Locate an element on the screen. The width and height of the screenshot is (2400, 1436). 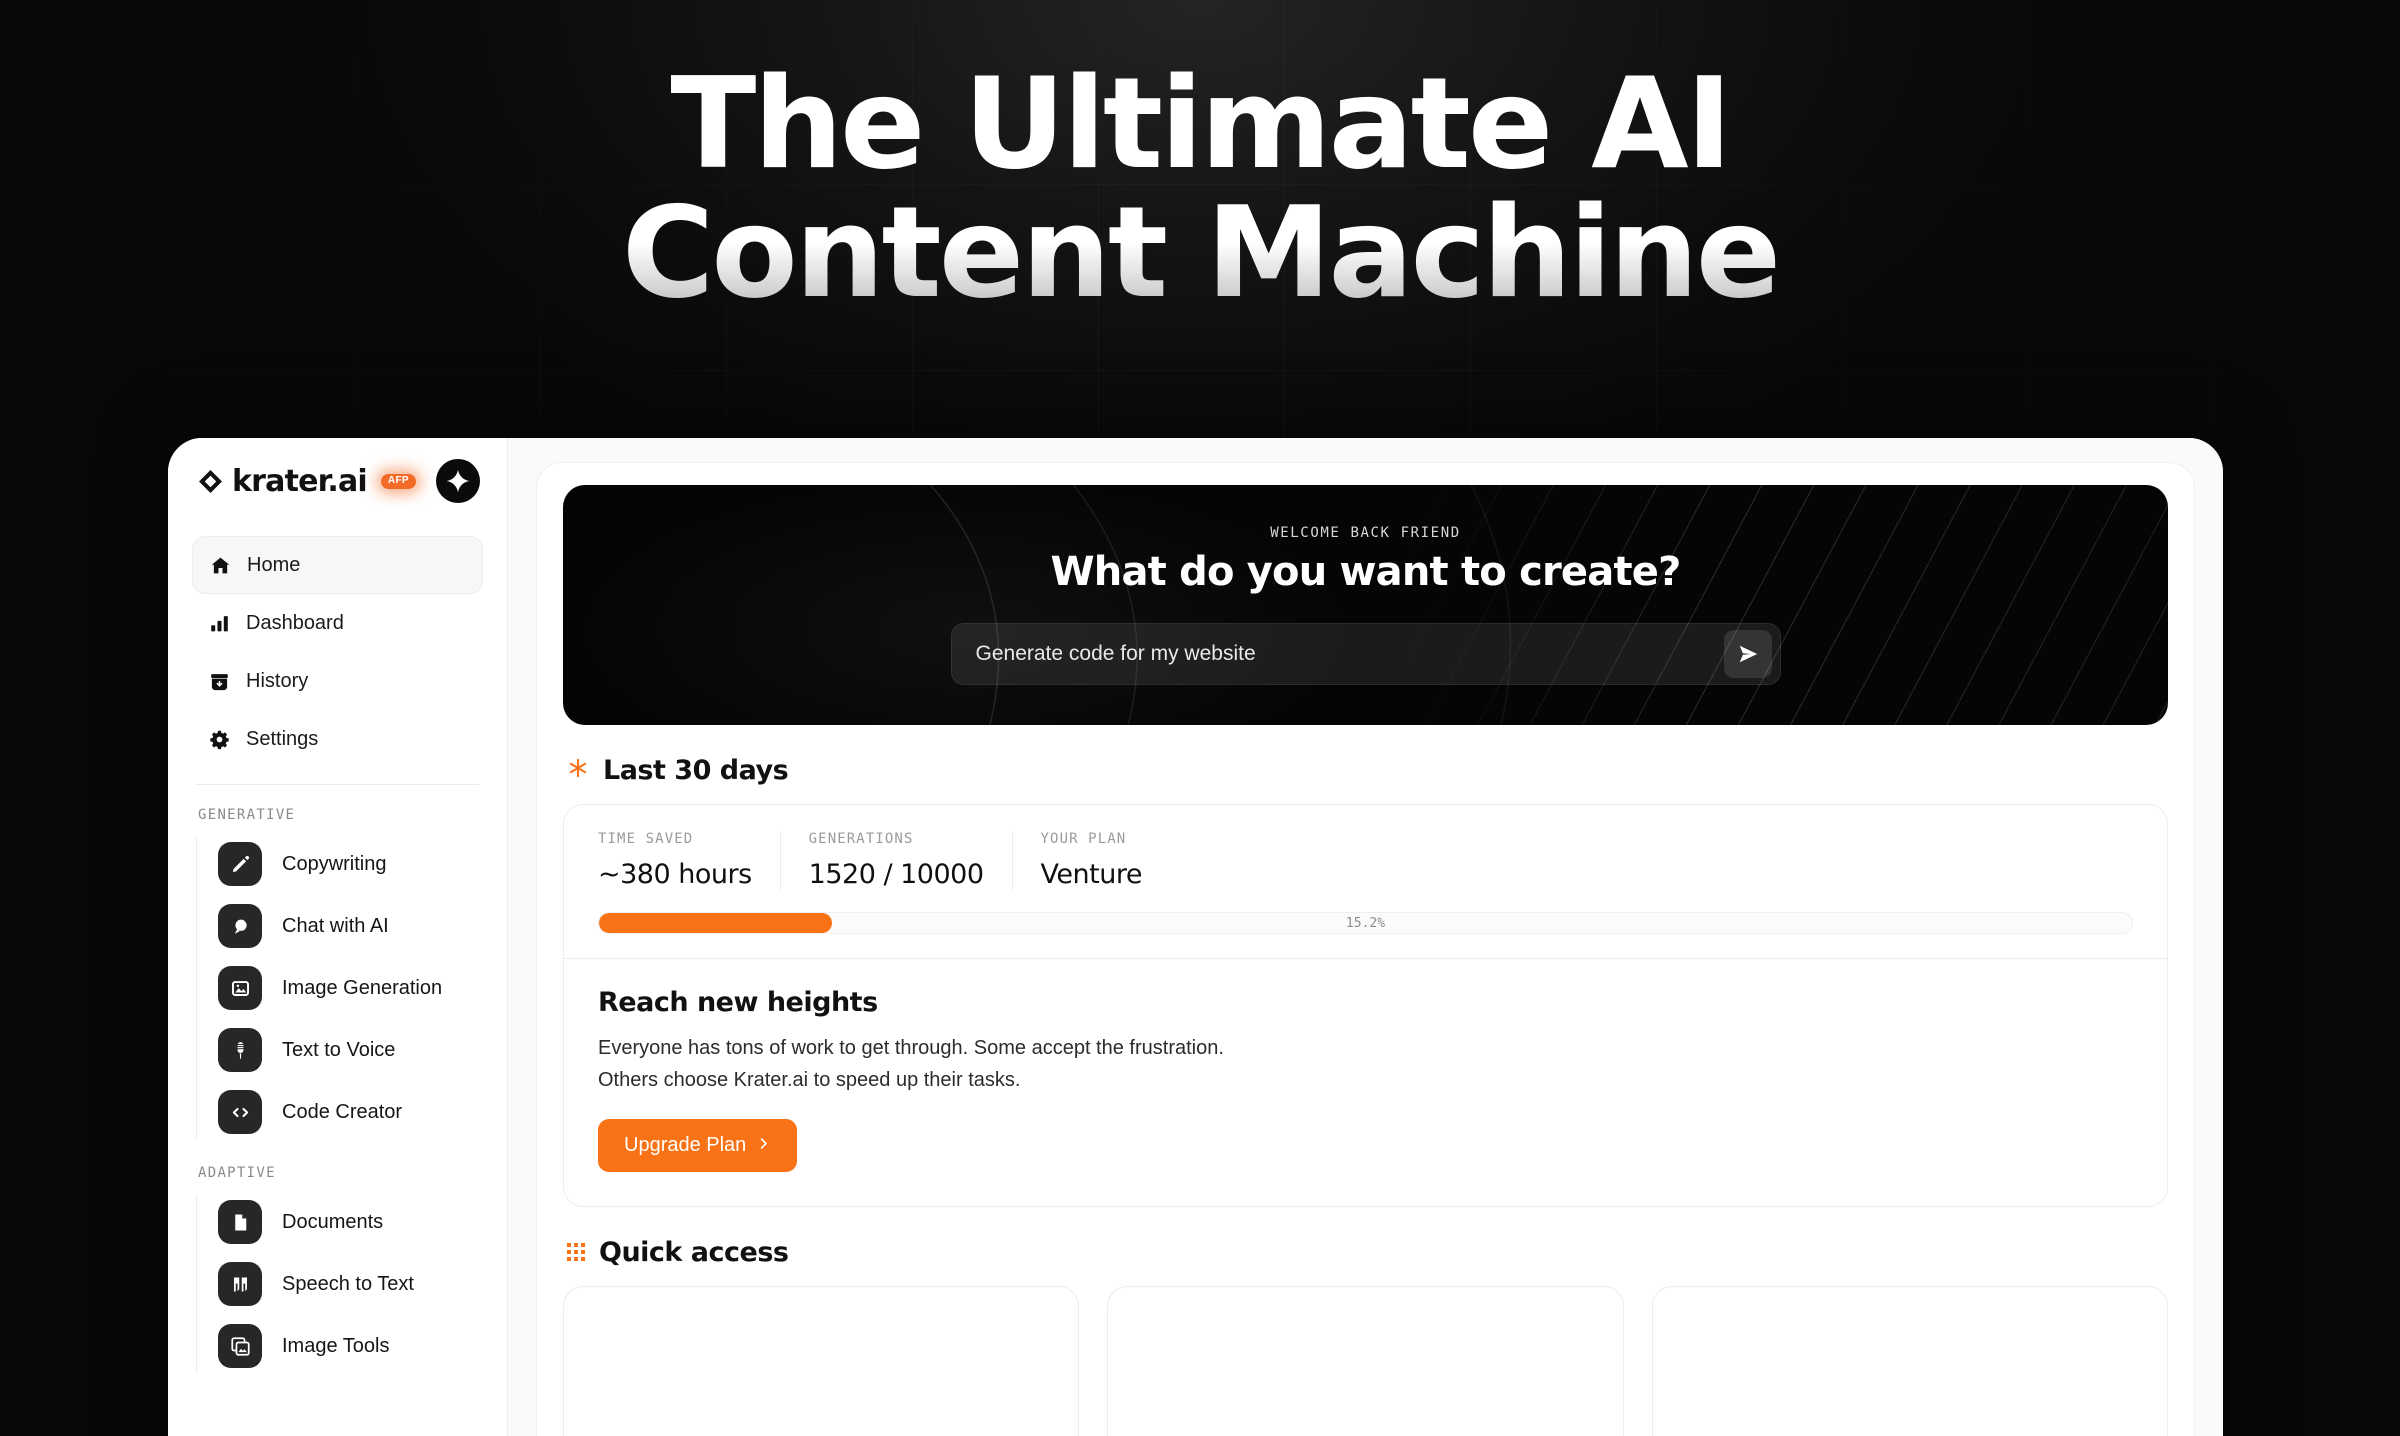
sidebar-item-image-generation: Image Generation is located at coordinates (339, 988).